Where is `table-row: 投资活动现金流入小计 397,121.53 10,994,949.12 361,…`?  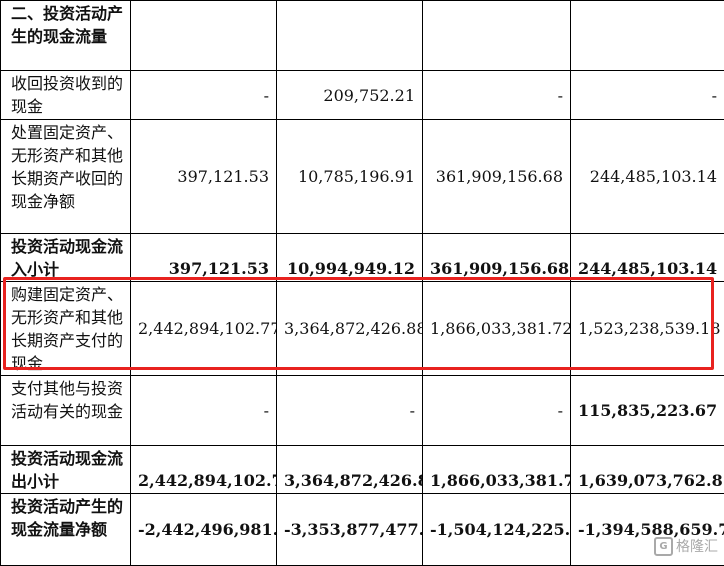 table-row: 投资活动现金流入小计 397,121.53 10,994,949.12 361,… is located at coordinates (362, 258).